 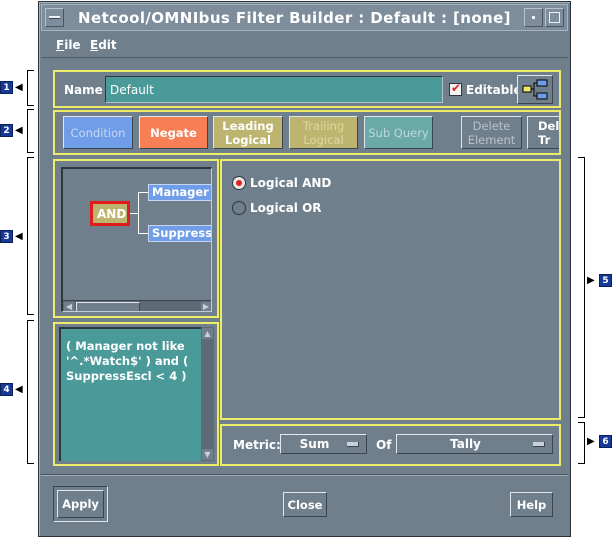 What do you see at coordinates (19, 87) in the screenshot?
I see `callout-1-arrow: ◀` at bounding box center [19, 87].